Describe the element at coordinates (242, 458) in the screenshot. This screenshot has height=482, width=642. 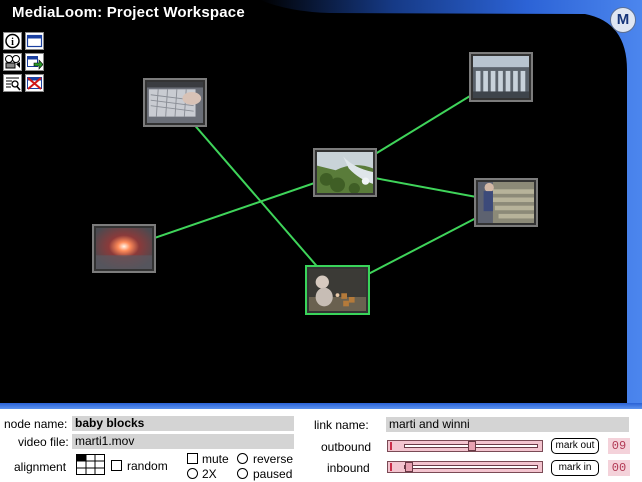
I see `reverse-radio` at that location.